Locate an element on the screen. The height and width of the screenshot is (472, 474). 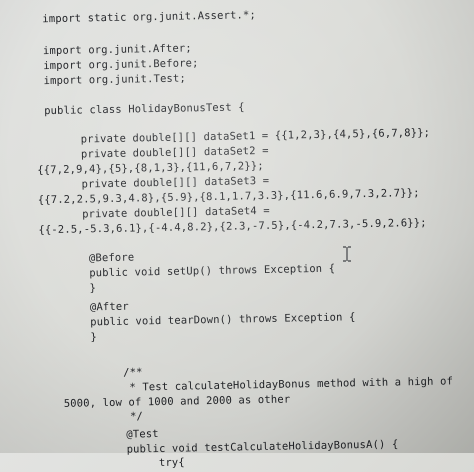
code-line-dataset3-declaration: private double[][] dataSet3 = is located at coordinates (175, 182).